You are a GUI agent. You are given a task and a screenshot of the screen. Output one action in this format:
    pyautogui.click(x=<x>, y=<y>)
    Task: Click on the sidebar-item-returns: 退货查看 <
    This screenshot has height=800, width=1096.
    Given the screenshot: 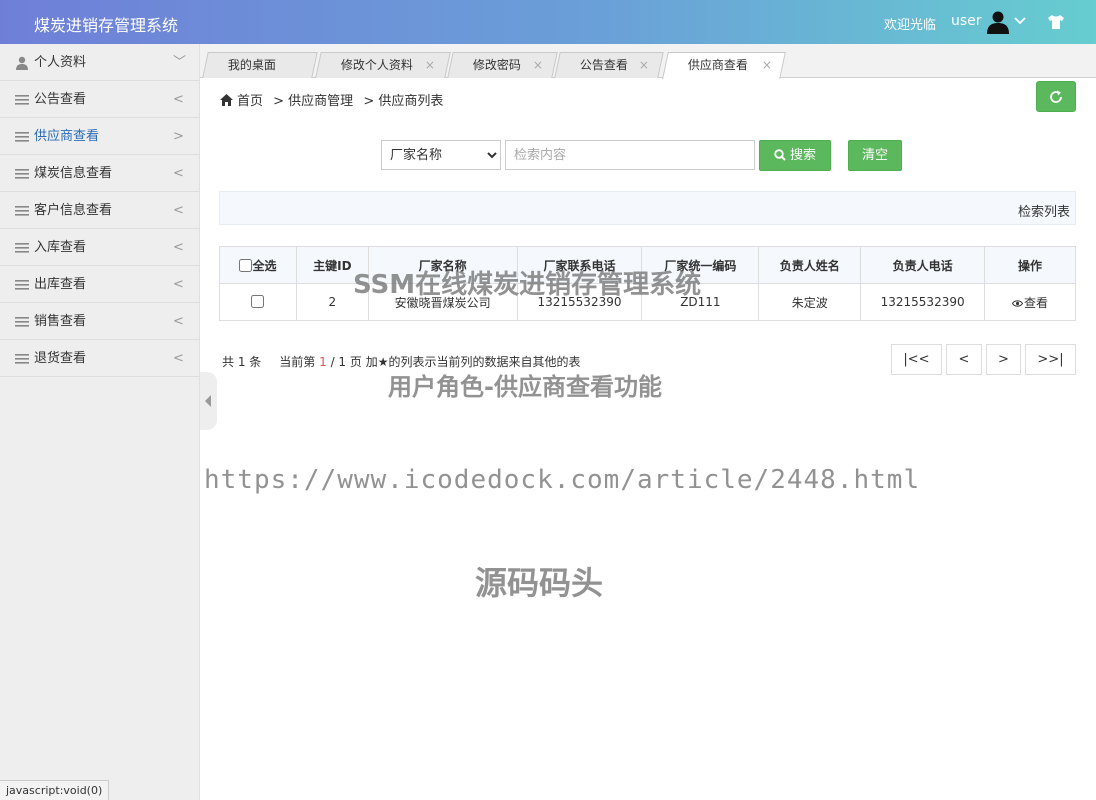 What is the action you would take?
    pyautogui.click(x=99, y=358)
    